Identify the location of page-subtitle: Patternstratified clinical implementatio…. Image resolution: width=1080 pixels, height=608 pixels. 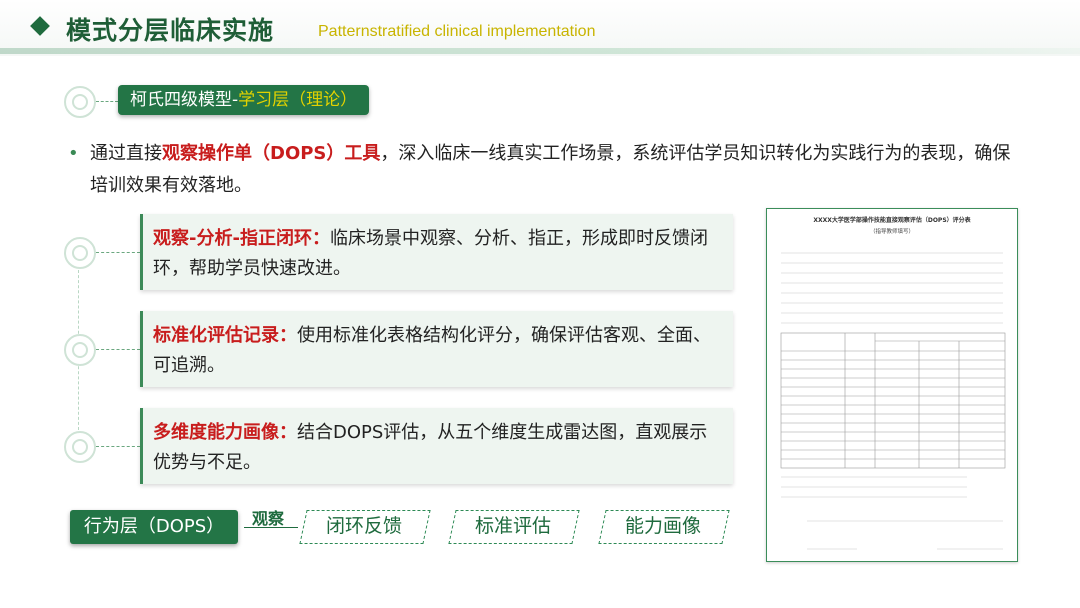
(457, 31).